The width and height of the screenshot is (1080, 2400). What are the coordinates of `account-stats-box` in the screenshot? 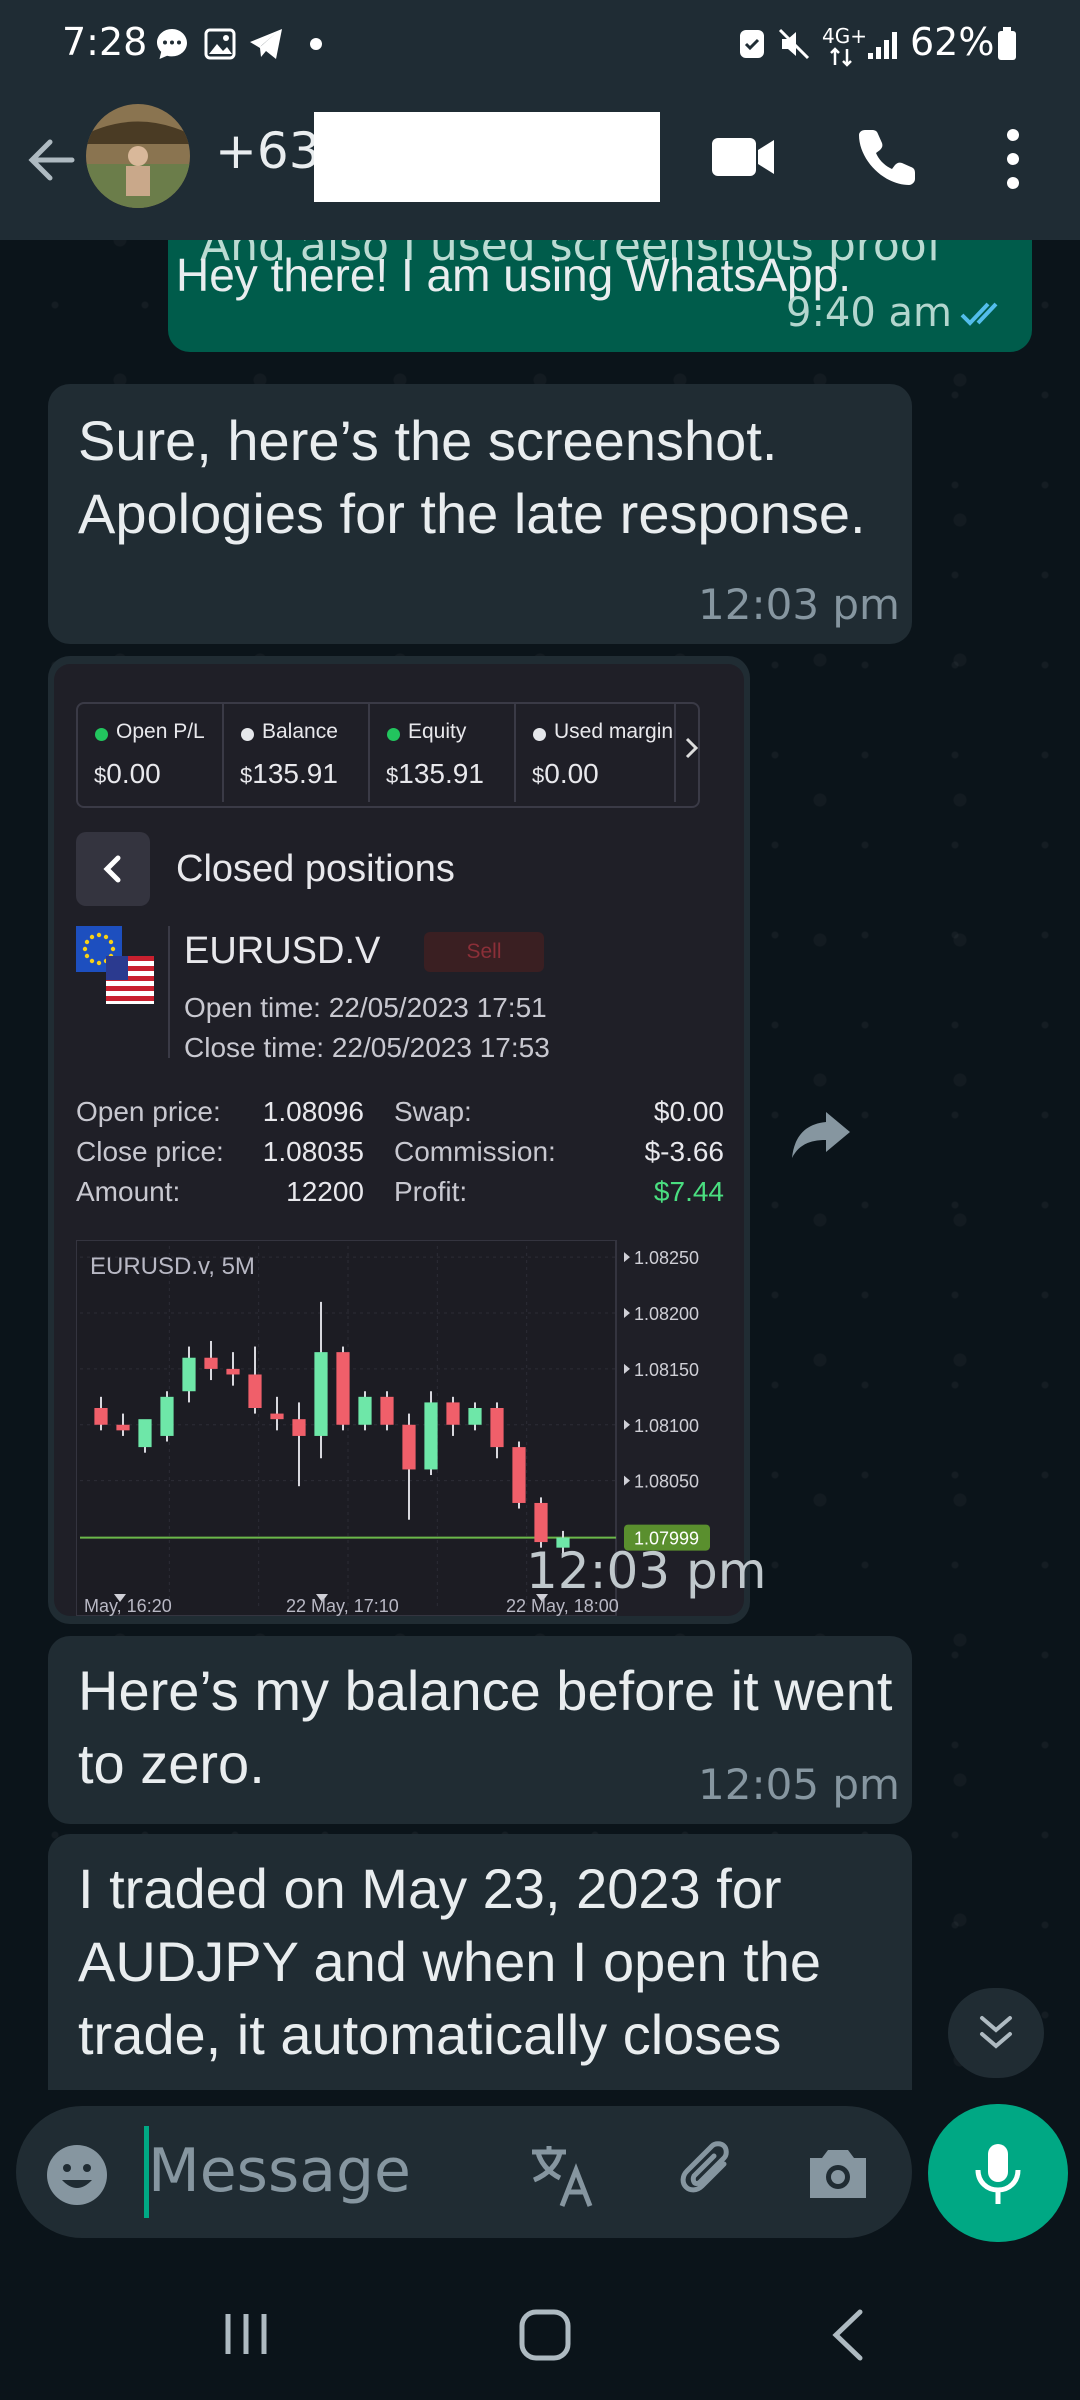 It's located at (388, 755).